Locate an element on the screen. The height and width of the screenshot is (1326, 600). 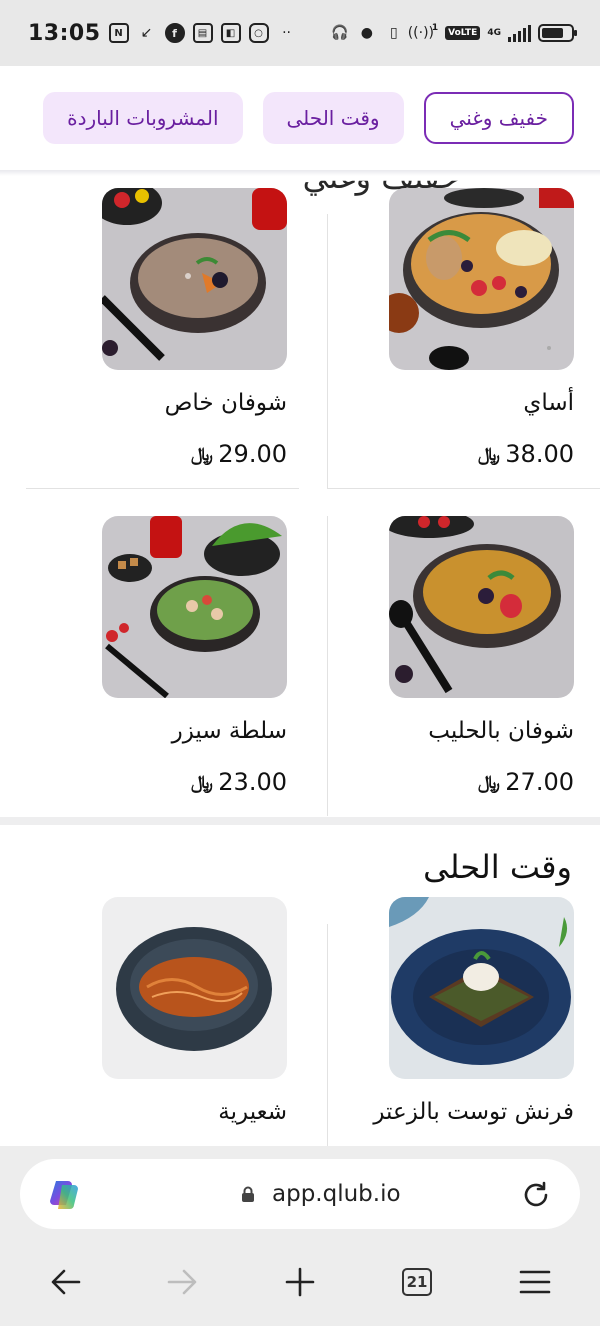
app-icon: ▤ is located at coordinates (202, 33).